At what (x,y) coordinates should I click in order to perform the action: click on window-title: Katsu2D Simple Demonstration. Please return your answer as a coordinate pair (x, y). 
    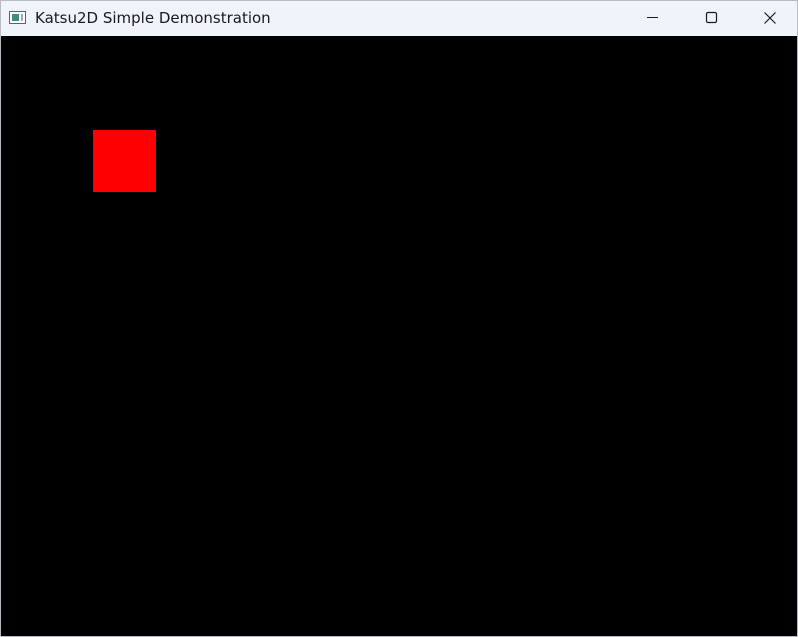
    Looking at the image, I should click on (153, 18).